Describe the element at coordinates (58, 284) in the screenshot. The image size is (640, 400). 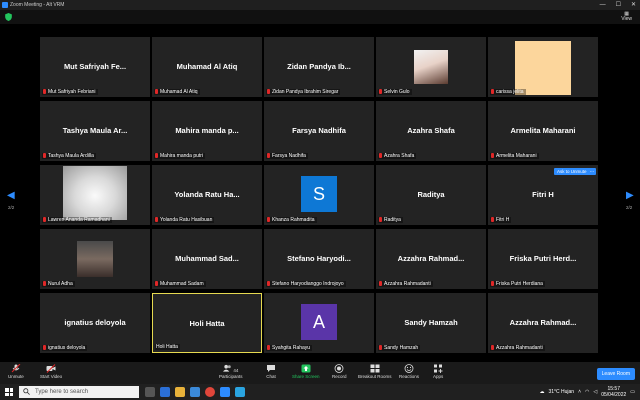
I see `participant-label: Nurul Adha` at that location.